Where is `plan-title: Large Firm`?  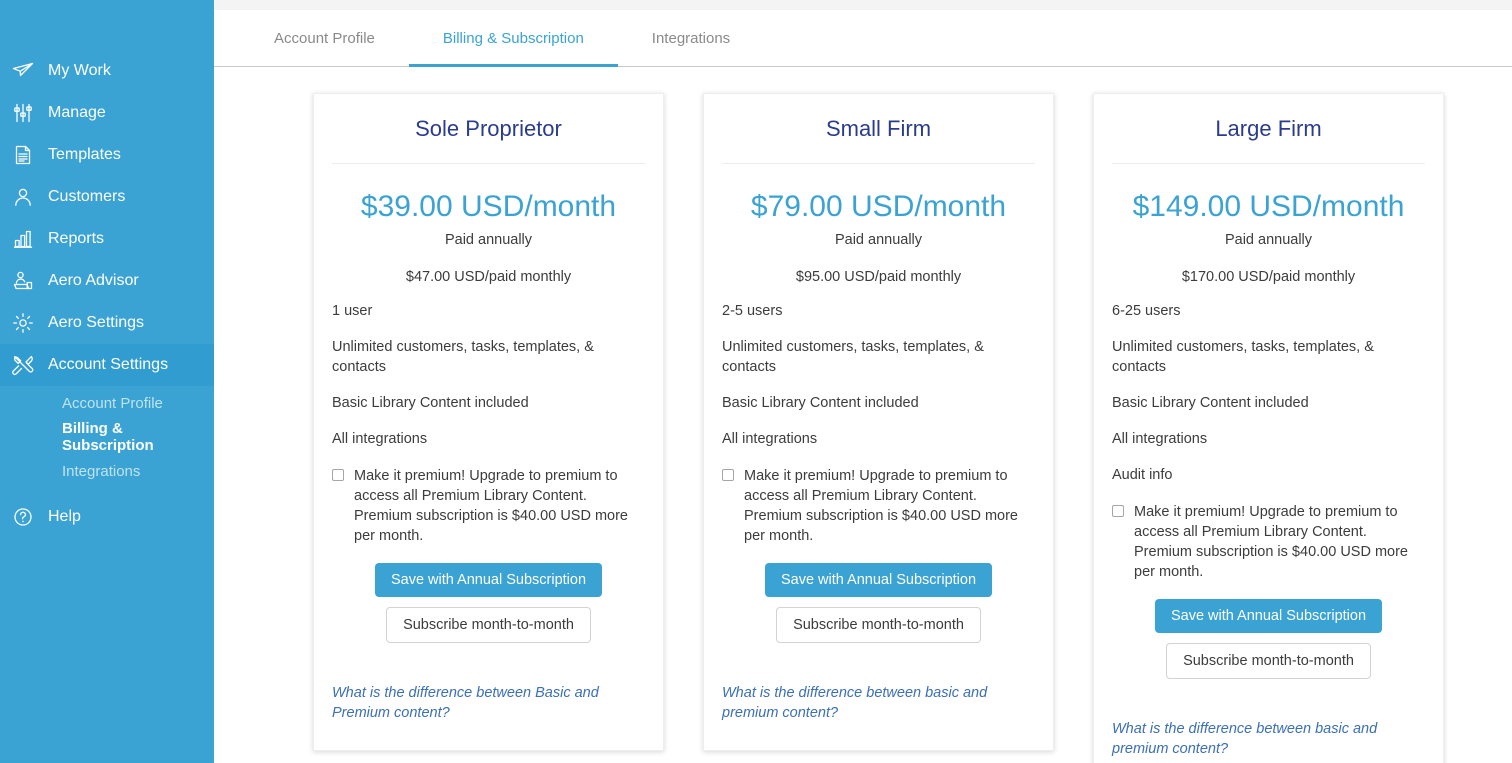
plan-title: Large Firm is located at coordinates (1268, 140).